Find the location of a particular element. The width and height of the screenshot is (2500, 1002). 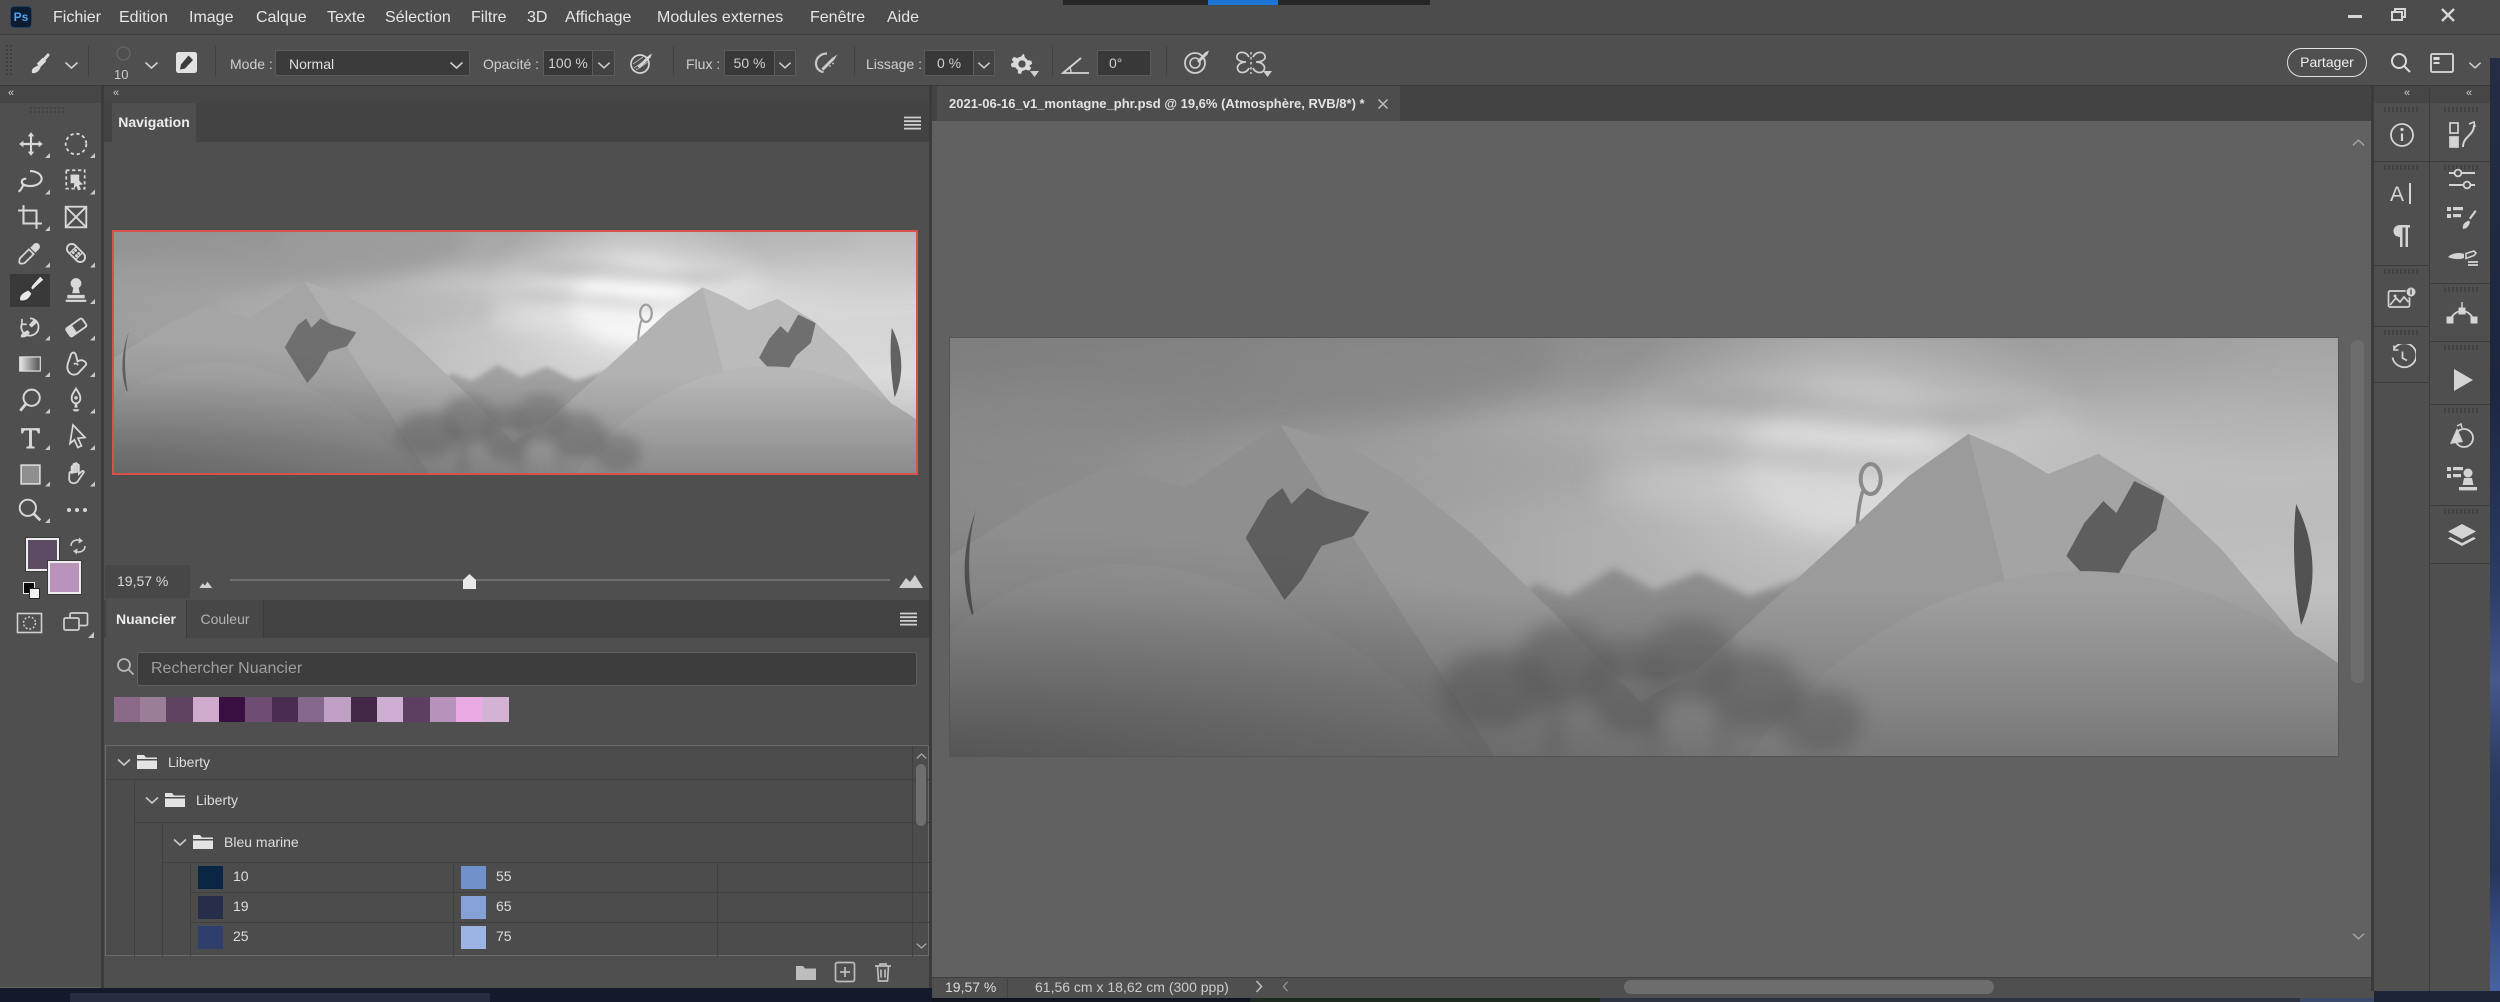

svg-text: A is located at coordinates (2397, 194).